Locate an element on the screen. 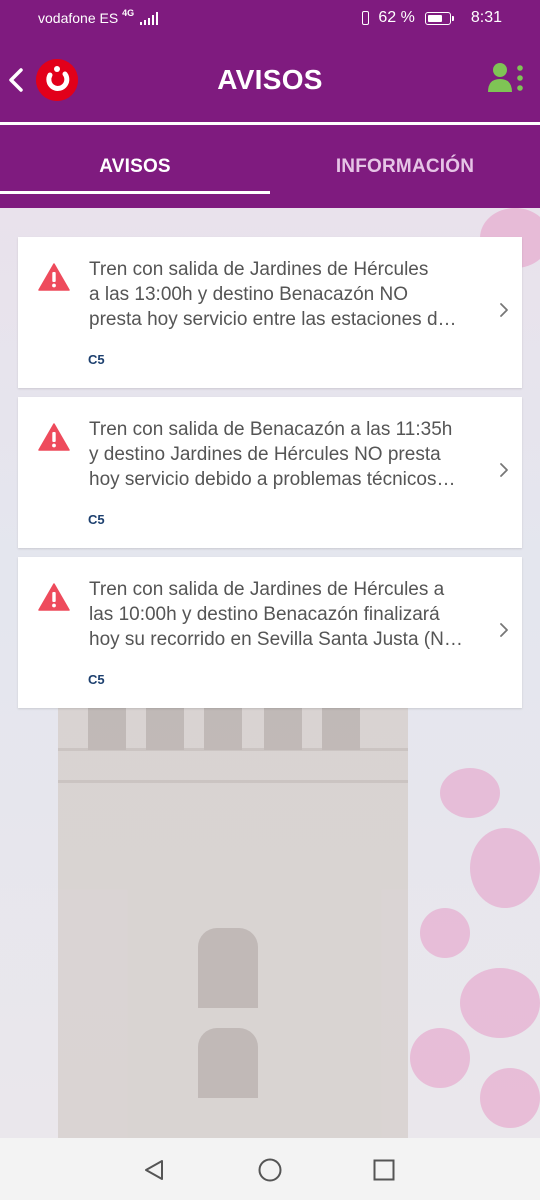 The height and width of the screenshot is (1200, 540). nav-recent-button is located at coordinates (384, 1170).